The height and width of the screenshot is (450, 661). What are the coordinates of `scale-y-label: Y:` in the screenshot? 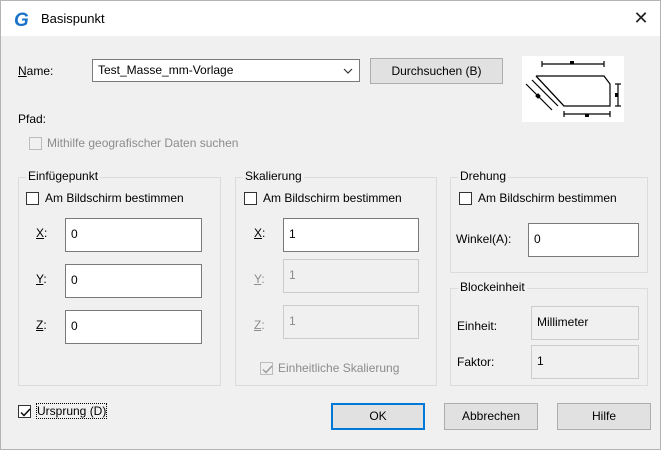 It's located at (259, 279).